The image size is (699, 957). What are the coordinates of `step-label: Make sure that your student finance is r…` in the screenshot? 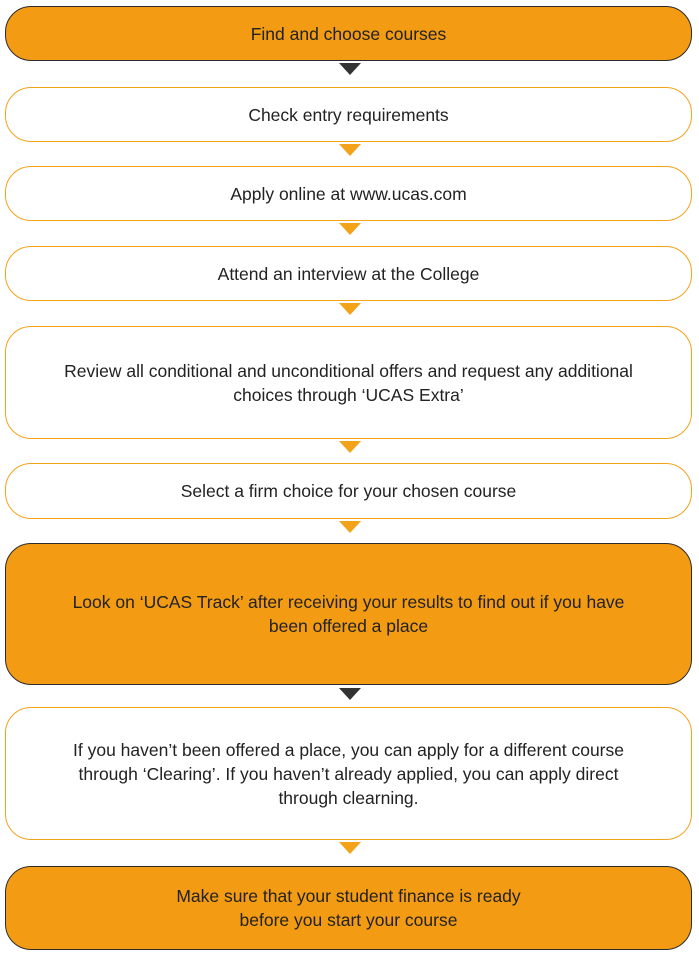 It's located at (348, 908).